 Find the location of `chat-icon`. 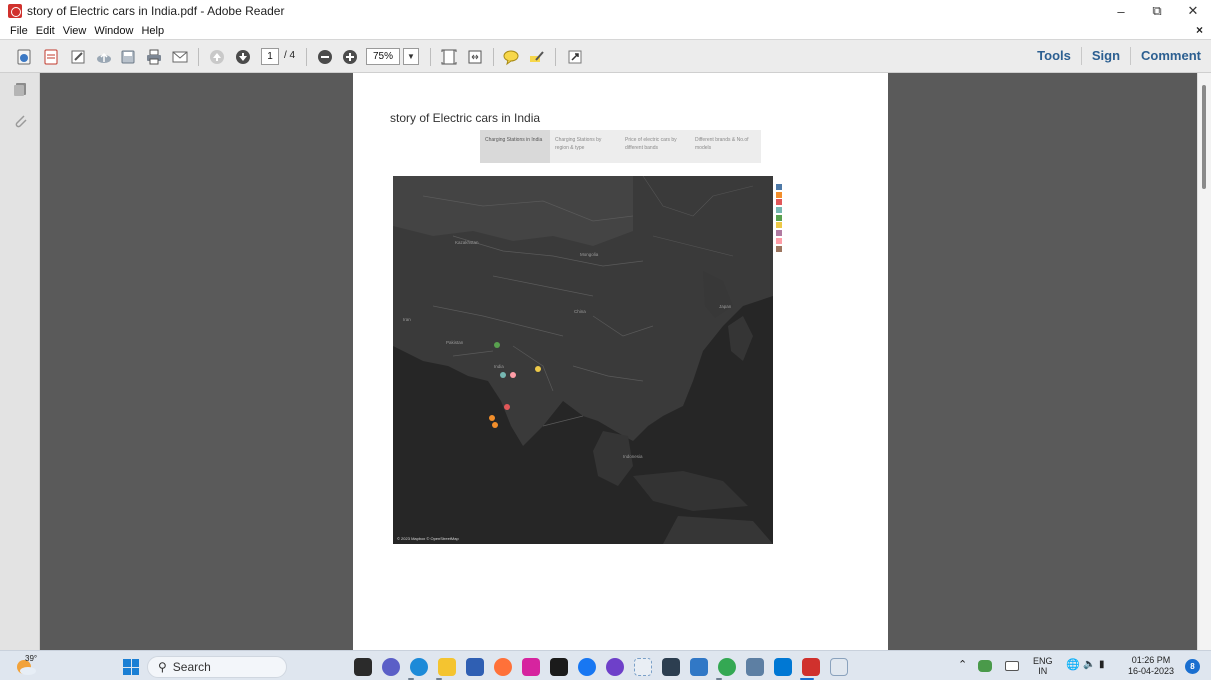

chat-icon is located at coordinates (391, 667).